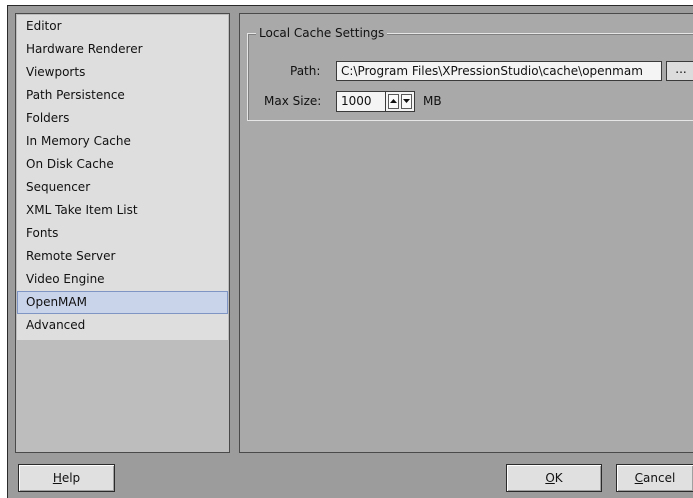 The width and height of the screenshot is (693, 498). I want to click on group-title: Local Cache Settings, so click(322, 33).